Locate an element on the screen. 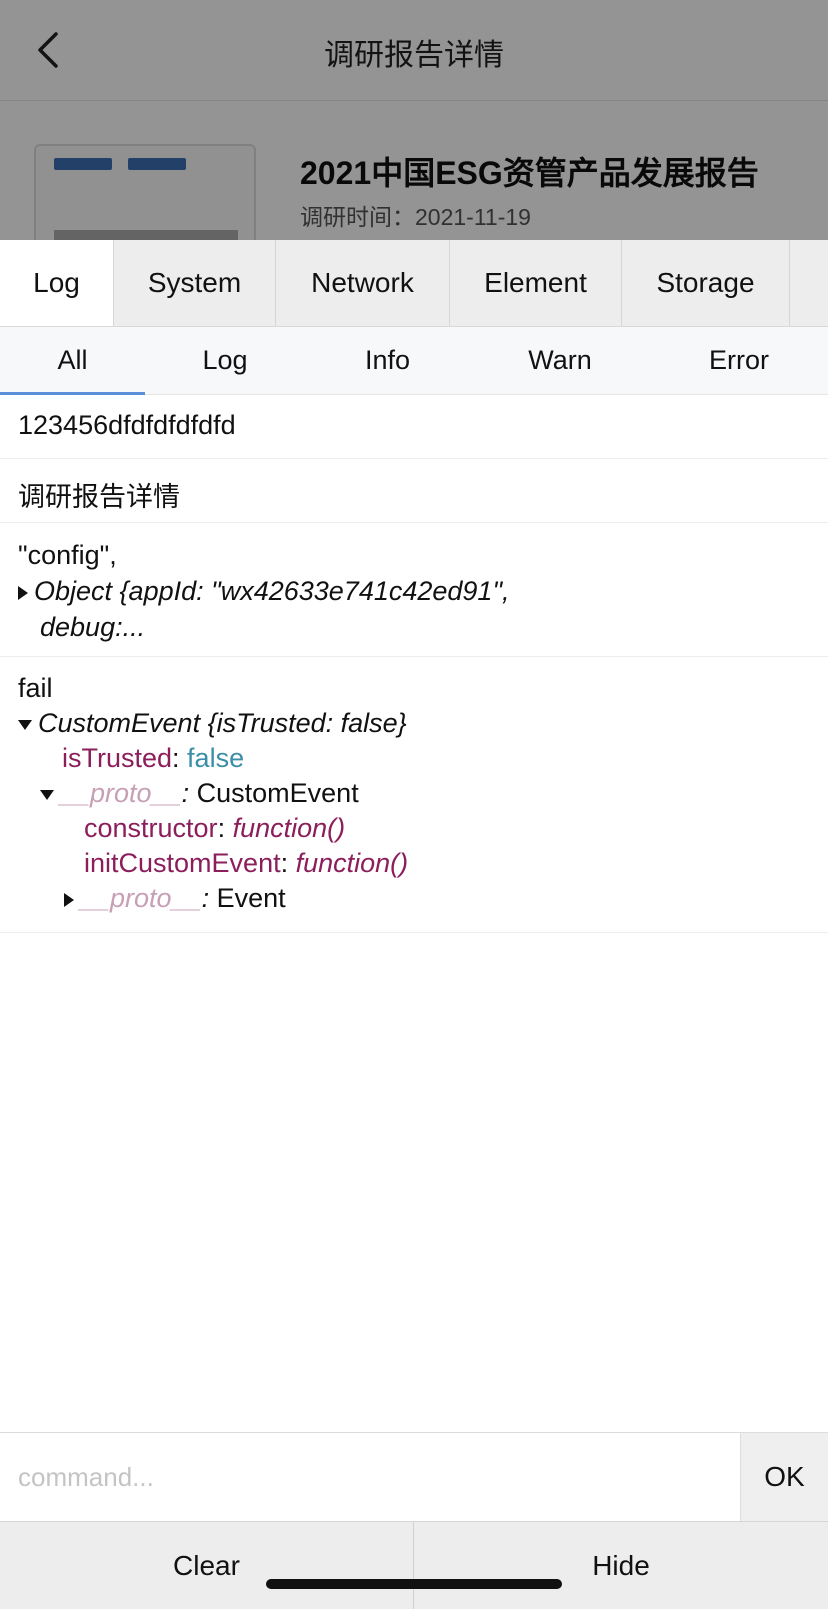 Image resolution: width=828 pixels, height=1609 pixels. property-row: constructor: function() is located at coordinates (215, 828).